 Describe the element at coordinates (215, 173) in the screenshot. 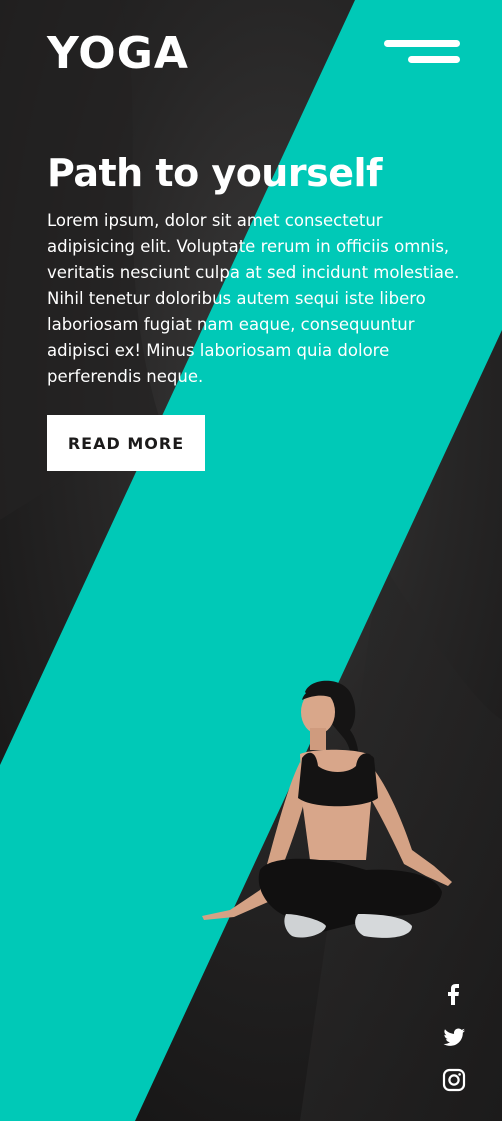

I see `hero-title: Path to yourself` at that location.